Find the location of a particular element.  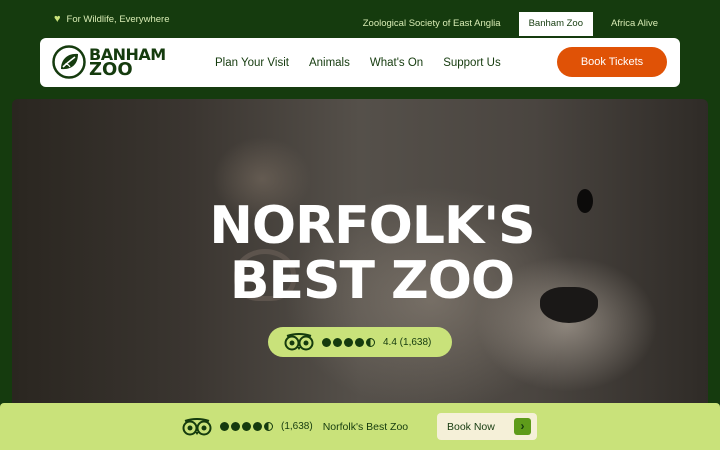

hero-title-line-1: NORFOLK'S is located at coordinates (372, 226).